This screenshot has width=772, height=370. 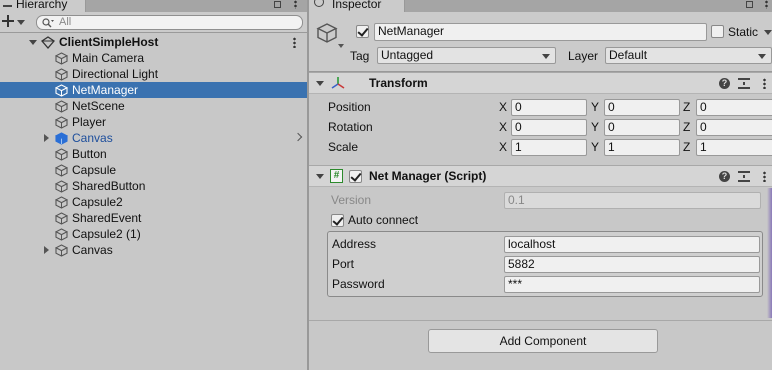 What do you see at coordinates (341, 46) in the screenshot?
I see `icon-dropdown-icon` at bounding box center [341, 46].